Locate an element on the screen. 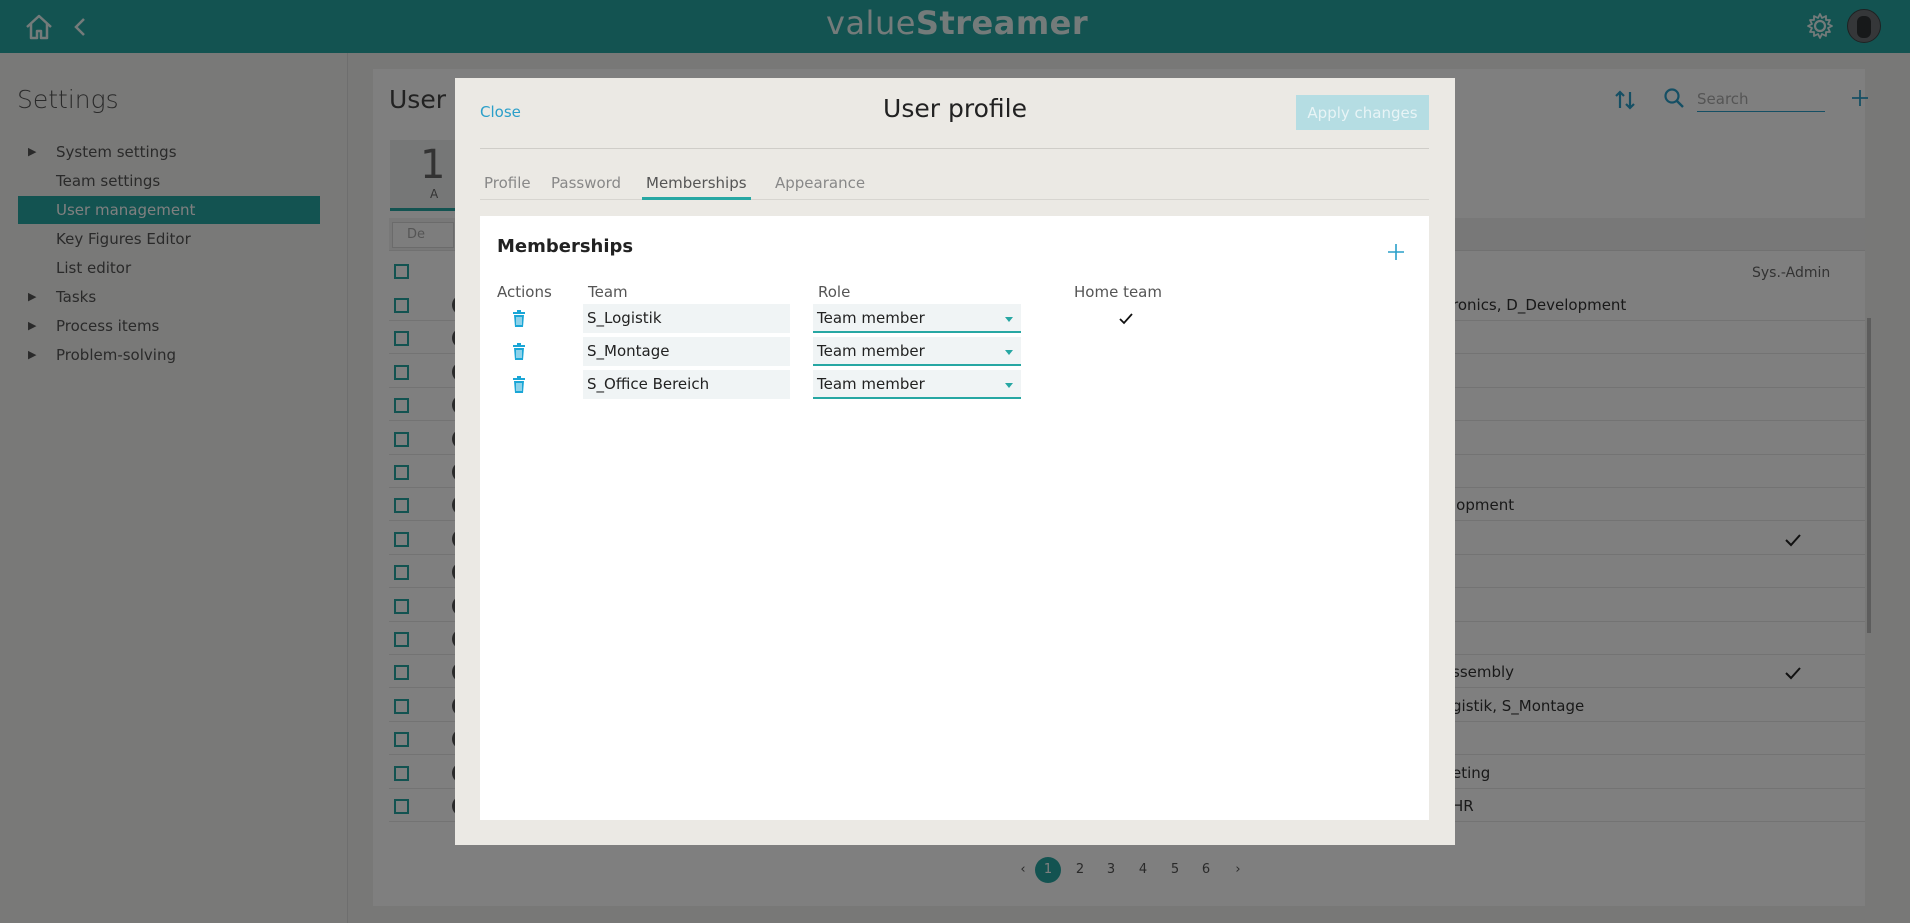 This screenshot has width=1910, height=923. panel-title: Memberships is located at coordinates (565, 246).